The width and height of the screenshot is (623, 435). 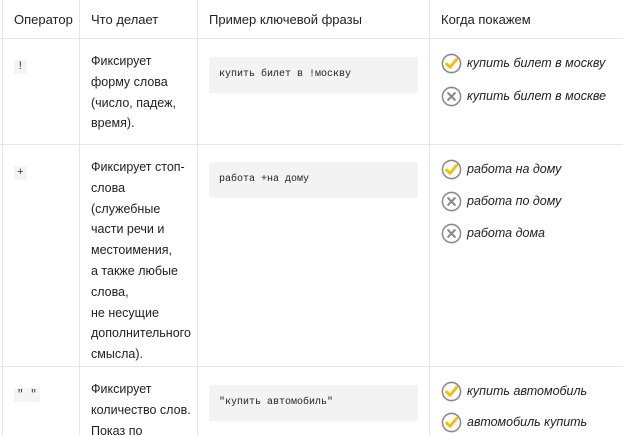 I want to click on table-row: " ", so click(x=27, y=393).